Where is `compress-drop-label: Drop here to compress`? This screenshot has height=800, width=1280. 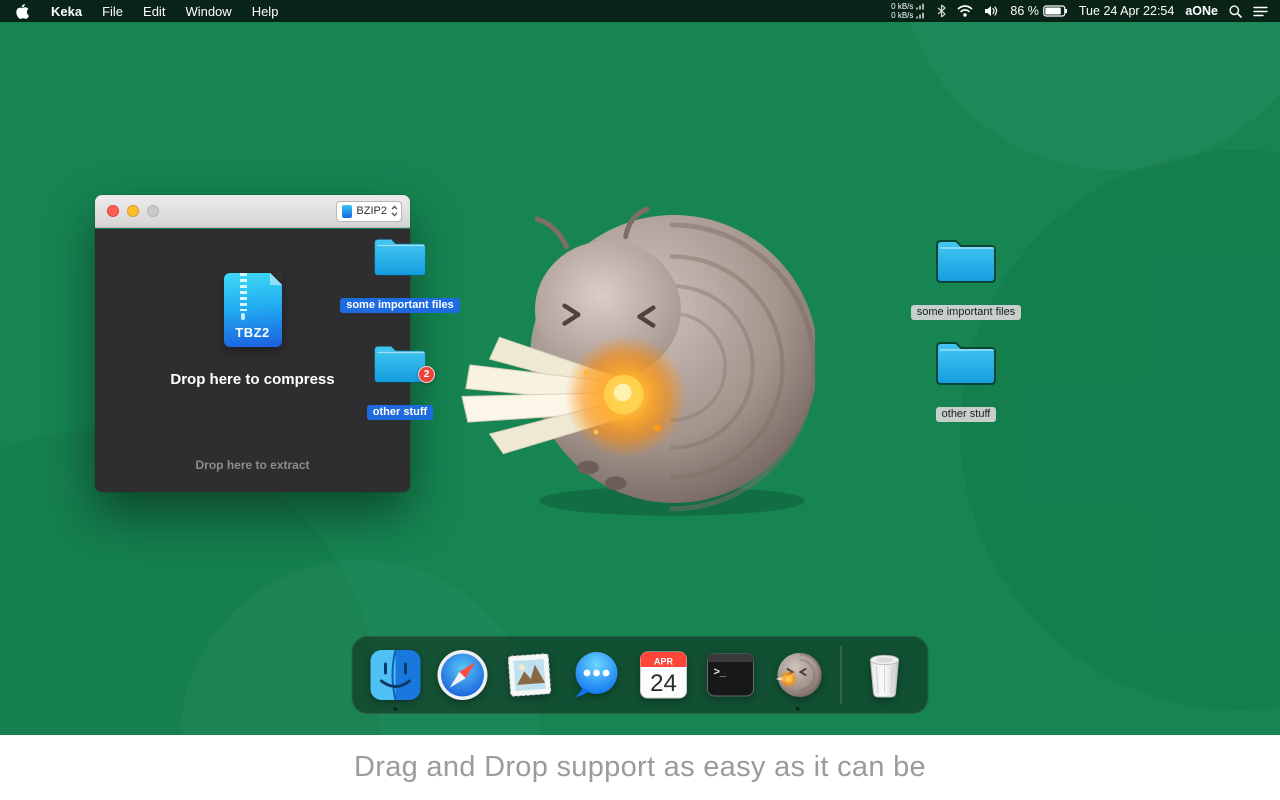
compress-drop-label: Drop here to compress is located at coordinates (252, 379).